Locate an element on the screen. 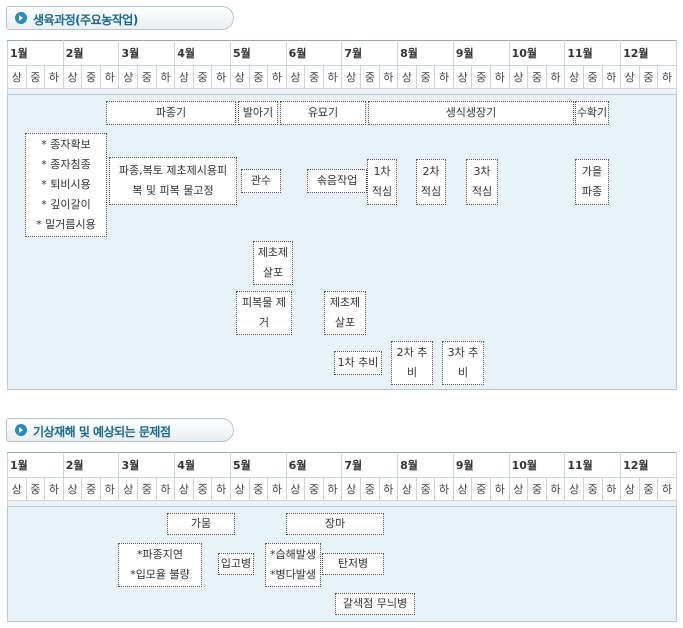 This screenshot has height=628, width=683. month-header: 11월 is located at coordinates (593, 465).